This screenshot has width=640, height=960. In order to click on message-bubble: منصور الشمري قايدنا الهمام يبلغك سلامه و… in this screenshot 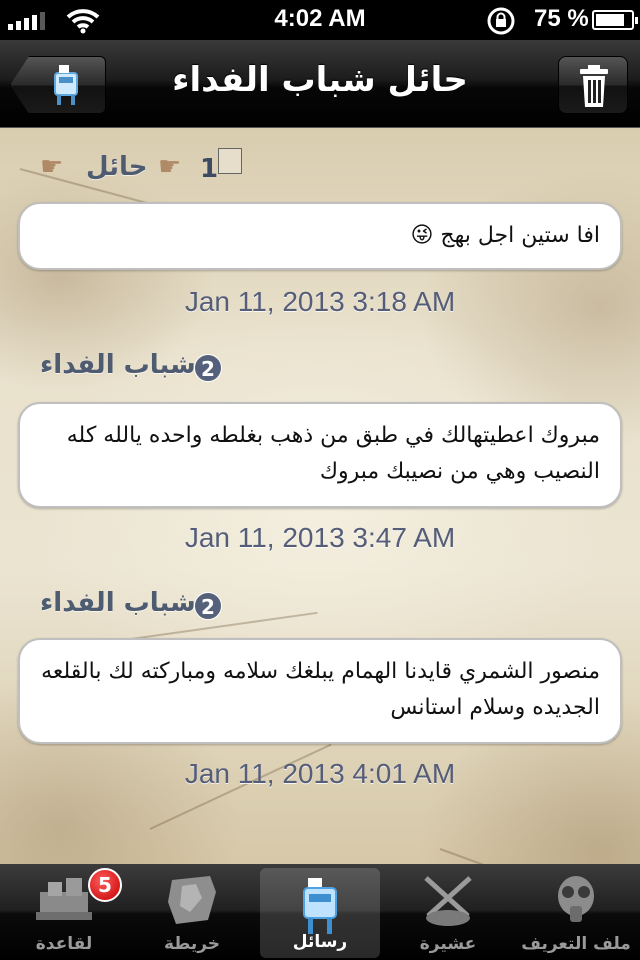, I will do `click(320, 691)`.